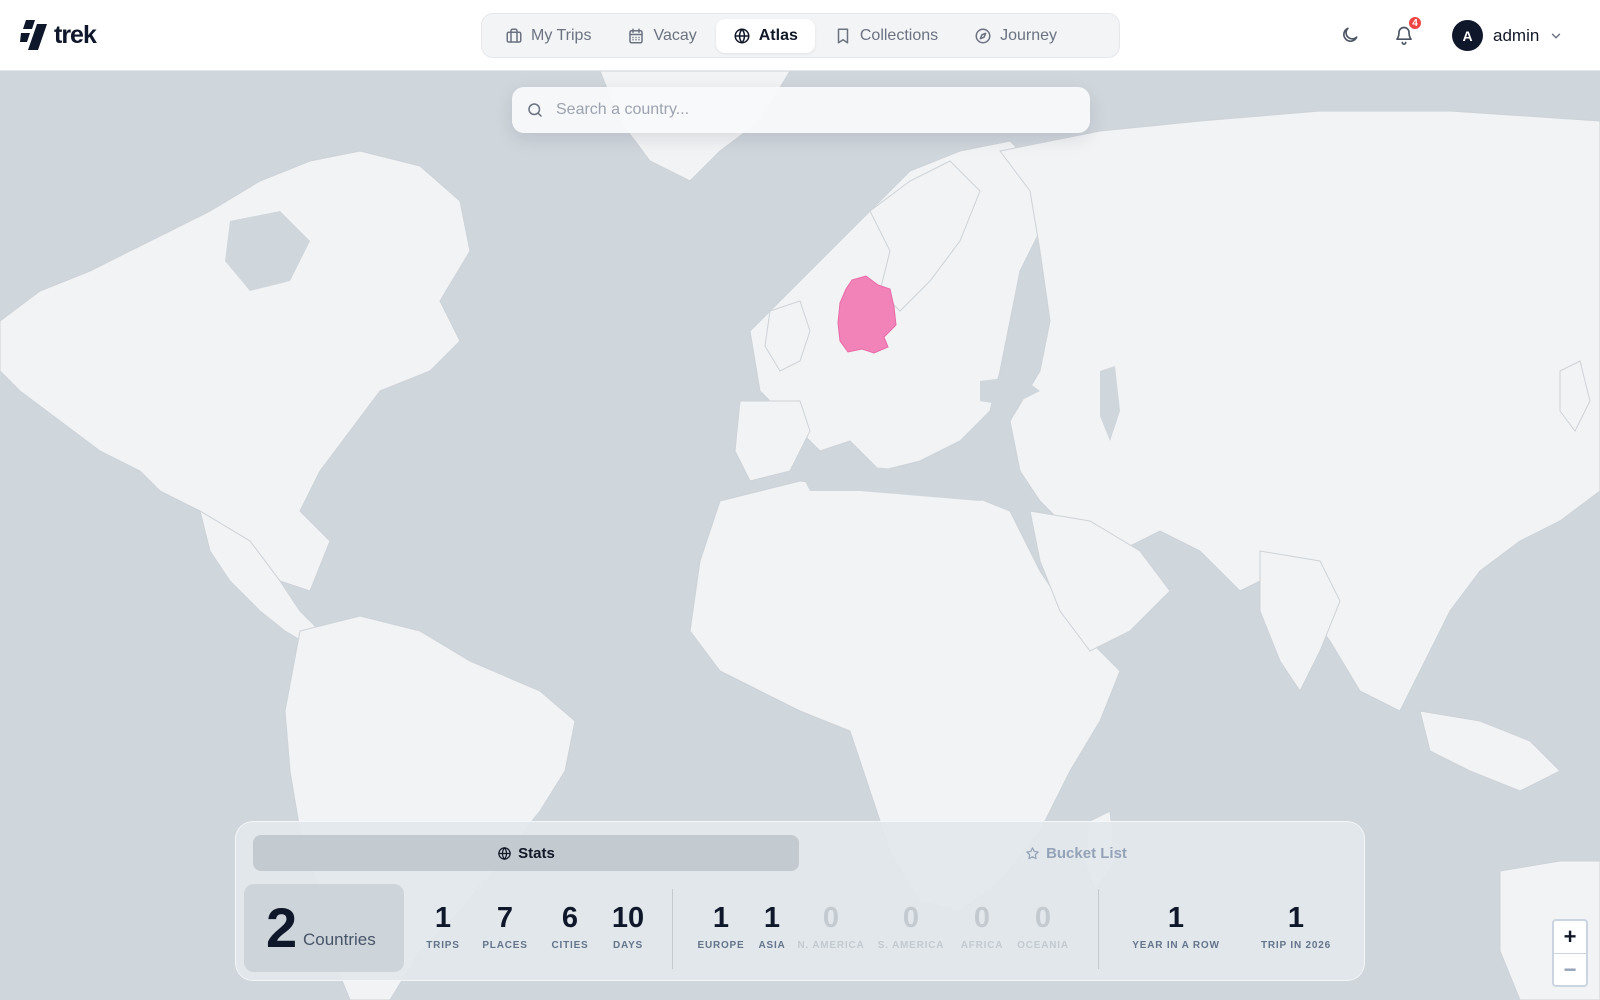  Describe the element at coordinates (339, 939) in the screenshot. I see `countries-label: Countries` at that location.